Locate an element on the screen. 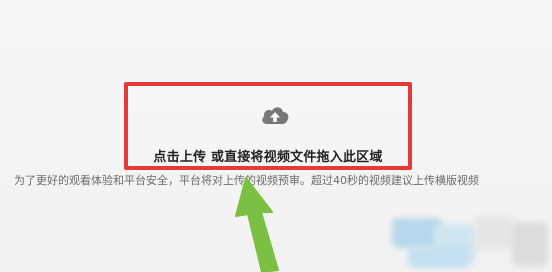  cloud-upload-icon is located at coordinates (275, 115).